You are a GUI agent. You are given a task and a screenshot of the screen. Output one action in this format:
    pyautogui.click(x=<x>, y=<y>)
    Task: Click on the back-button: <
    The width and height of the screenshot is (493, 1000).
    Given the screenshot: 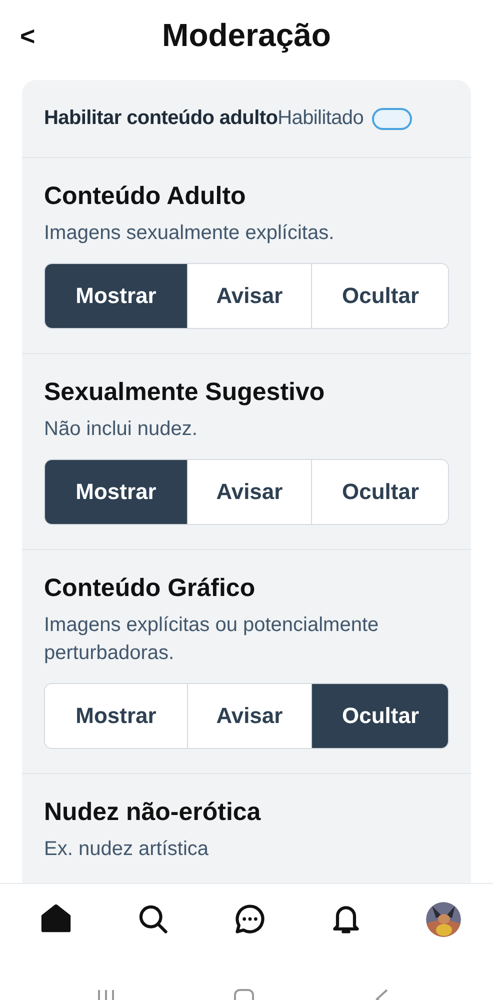 What is the action you would take?
    pyautogui.click(x=28, y=36)
    